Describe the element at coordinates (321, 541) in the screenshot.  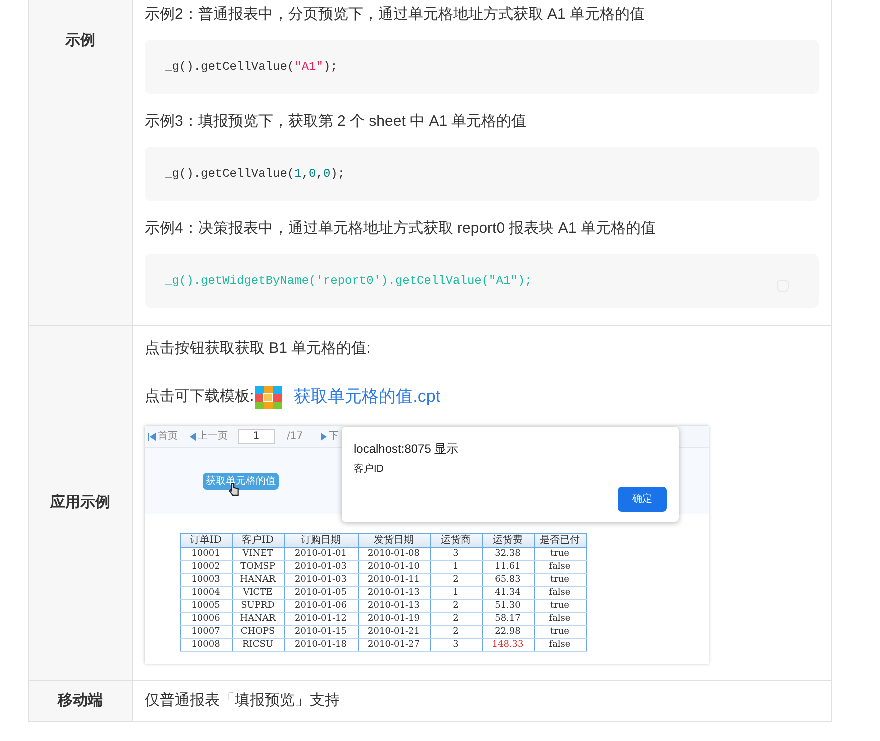
I see `column-header: 订购日期` at that location.